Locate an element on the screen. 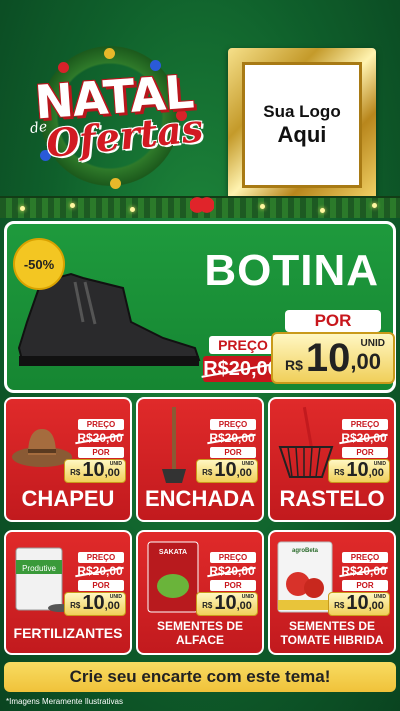 The height and width of the screenshot is (711, 400). package-text: SAKATA is located at coordinates (173, 552).